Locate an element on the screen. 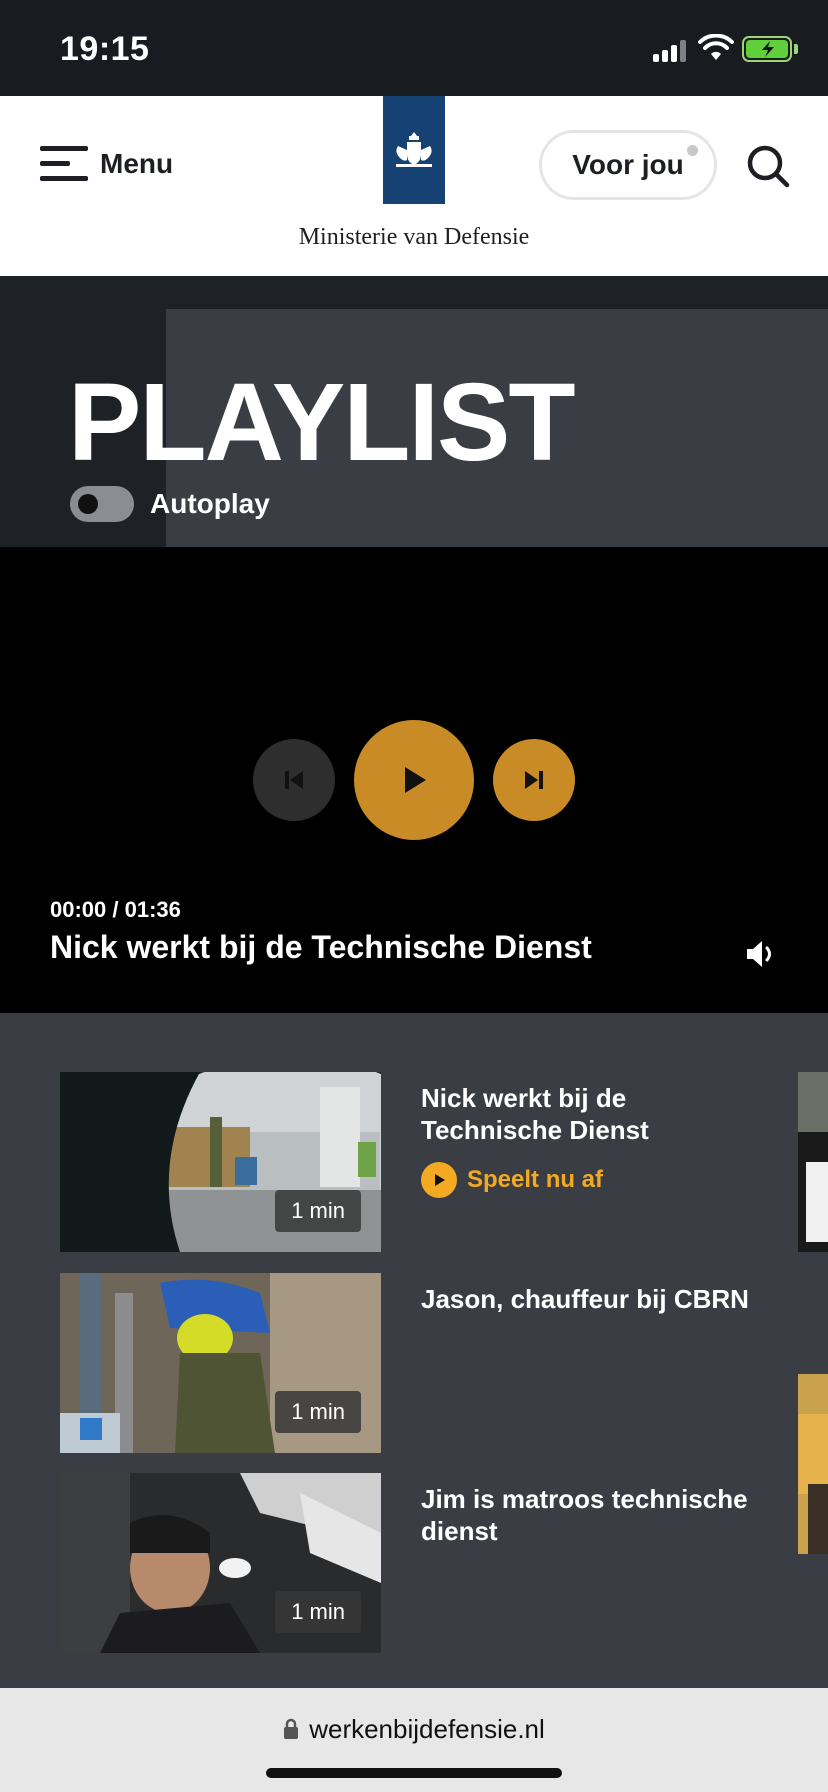  list-item: 1 min Jim is matroos technische dienst is located at coordinates (410, 1563).